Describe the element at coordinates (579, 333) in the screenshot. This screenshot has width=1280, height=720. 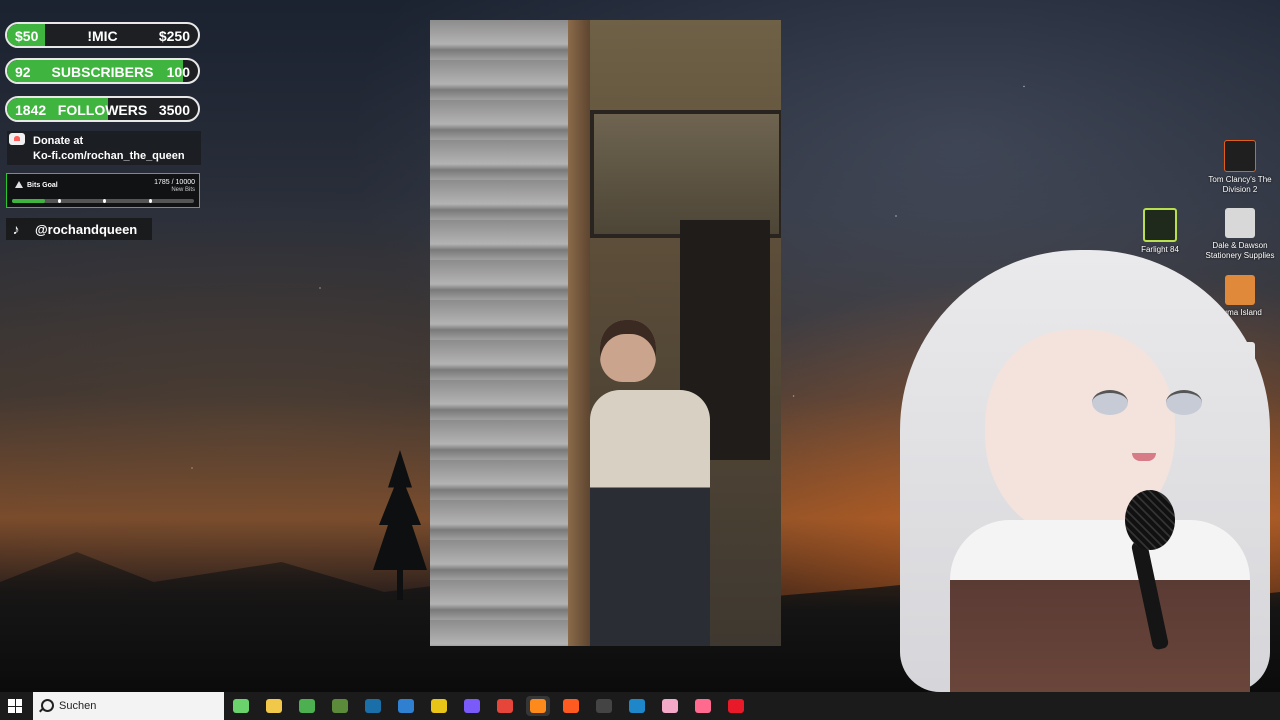
I see `video-pillar` at that location.